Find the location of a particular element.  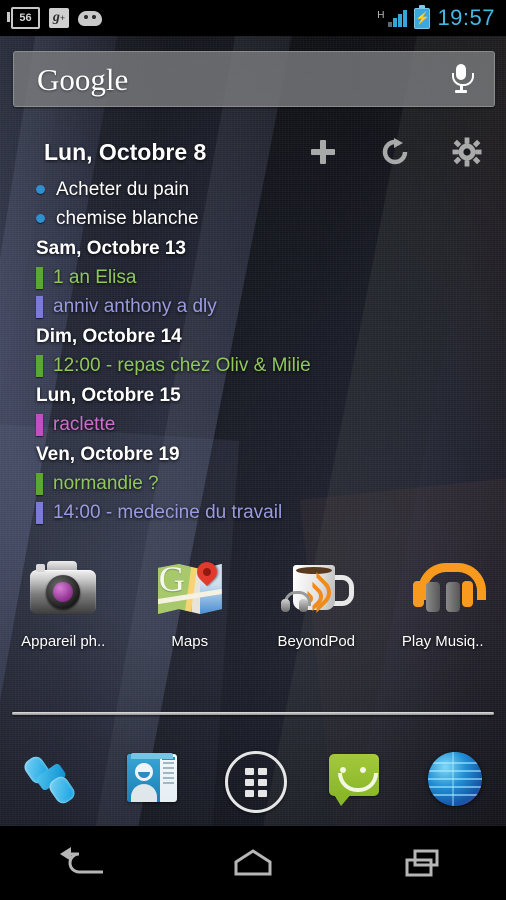

status-bar-system: H ⚡ 19:57 is located at coordinates (441, 17).